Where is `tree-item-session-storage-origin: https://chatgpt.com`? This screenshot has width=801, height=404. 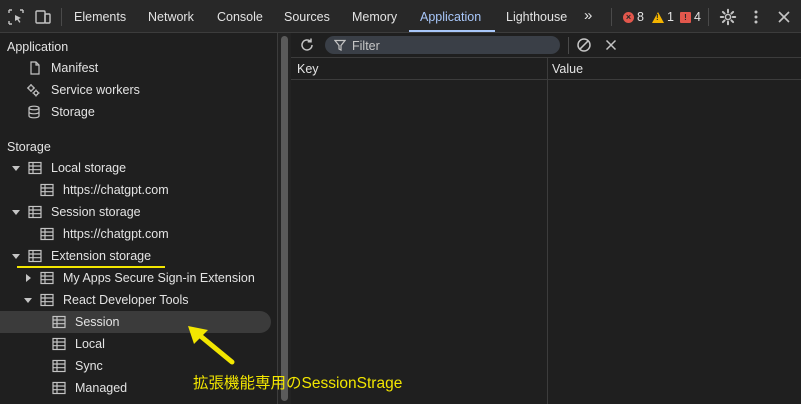 tree-item-session-storage-origin: https://chatgpt.com is located at coordinates (135, 234).